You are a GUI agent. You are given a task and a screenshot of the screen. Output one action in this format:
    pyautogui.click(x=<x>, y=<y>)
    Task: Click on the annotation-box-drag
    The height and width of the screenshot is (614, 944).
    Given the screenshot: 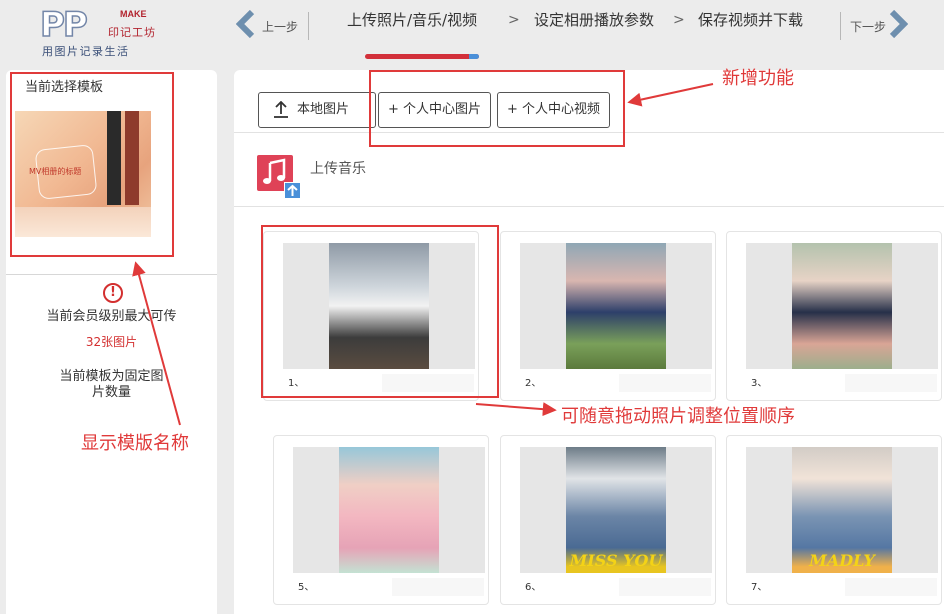 What is the action you would take?
    pyautogui.click(x=380, y=311)
    